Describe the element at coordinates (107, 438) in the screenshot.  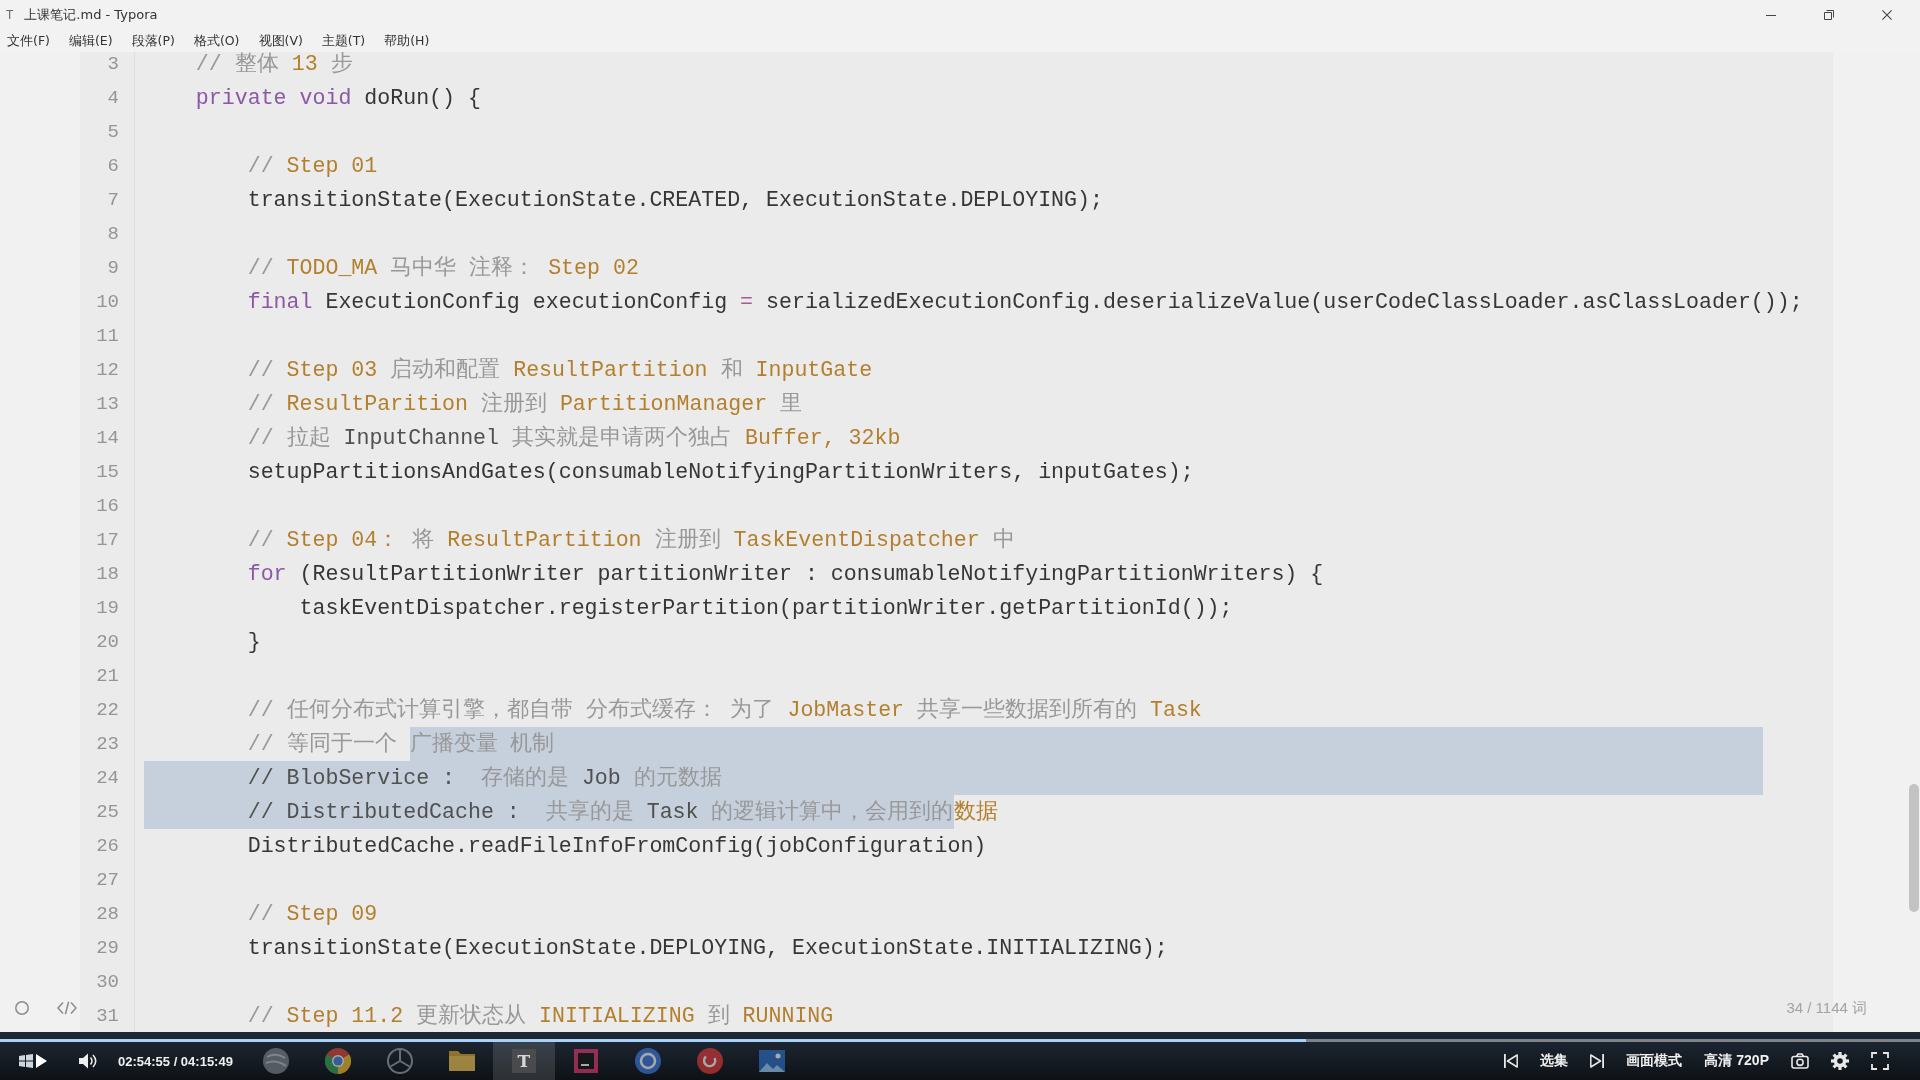
I see `line-number: 14` at that location.